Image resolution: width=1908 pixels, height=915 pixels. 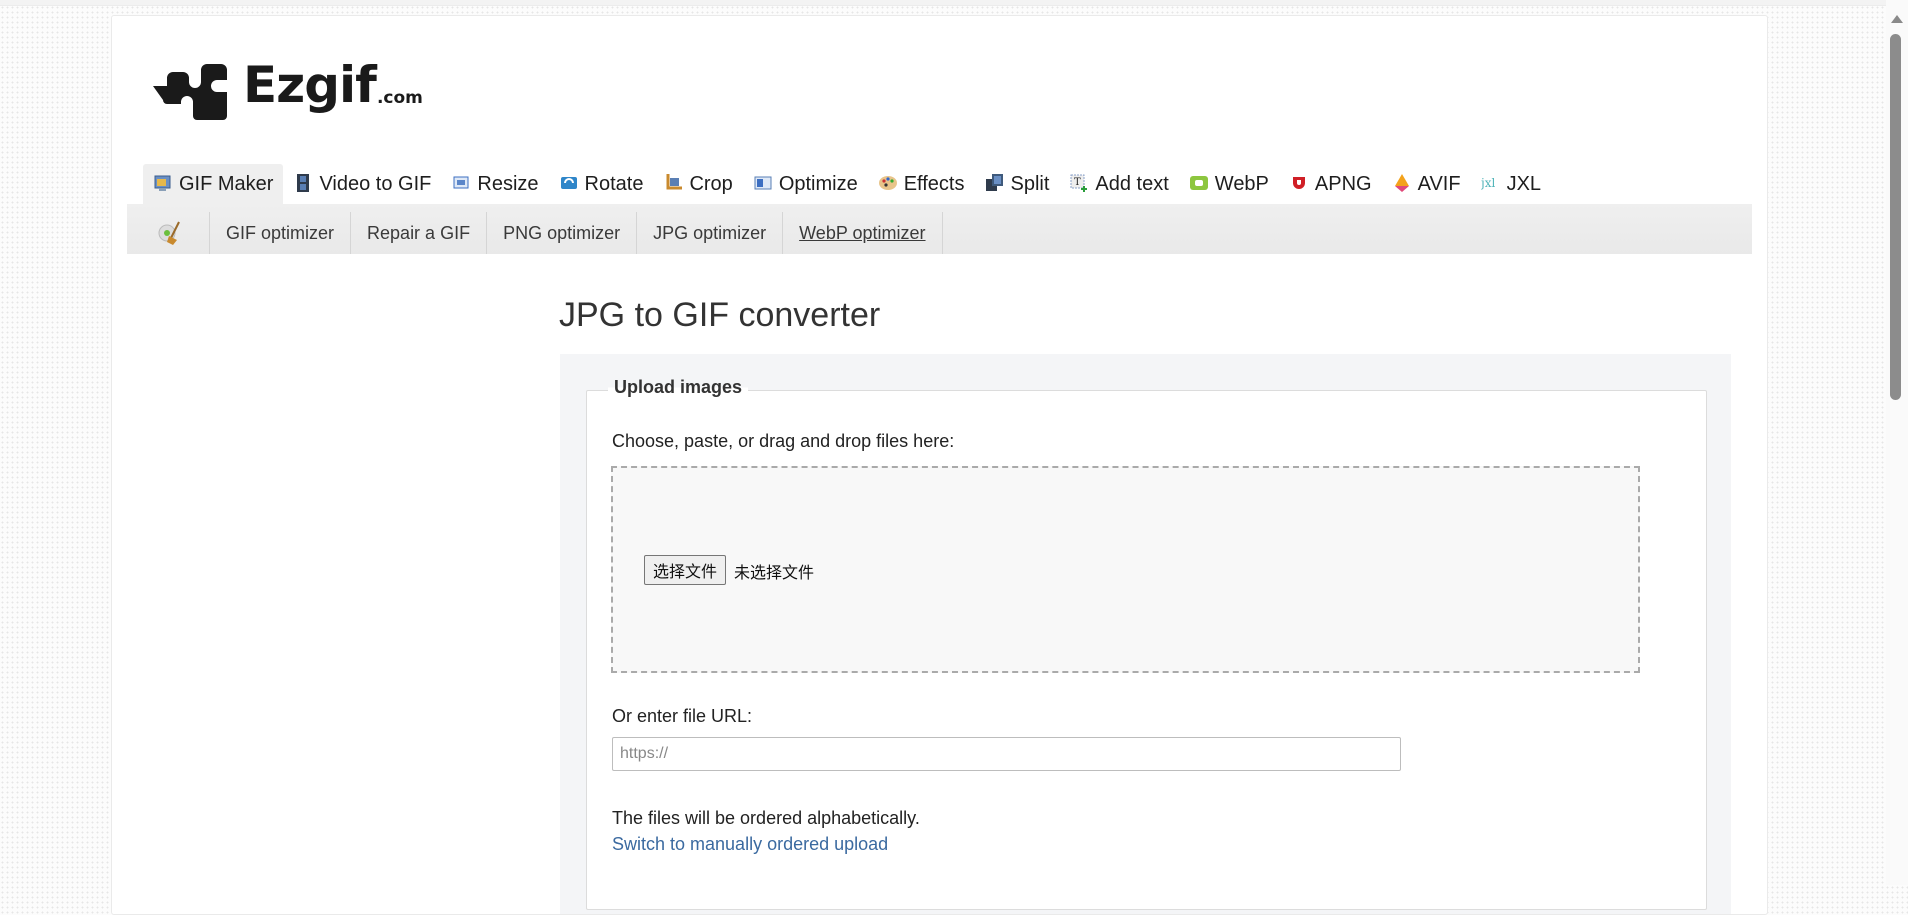 I want to click on nav-label: AVIF, so click(x=1439, y=184).